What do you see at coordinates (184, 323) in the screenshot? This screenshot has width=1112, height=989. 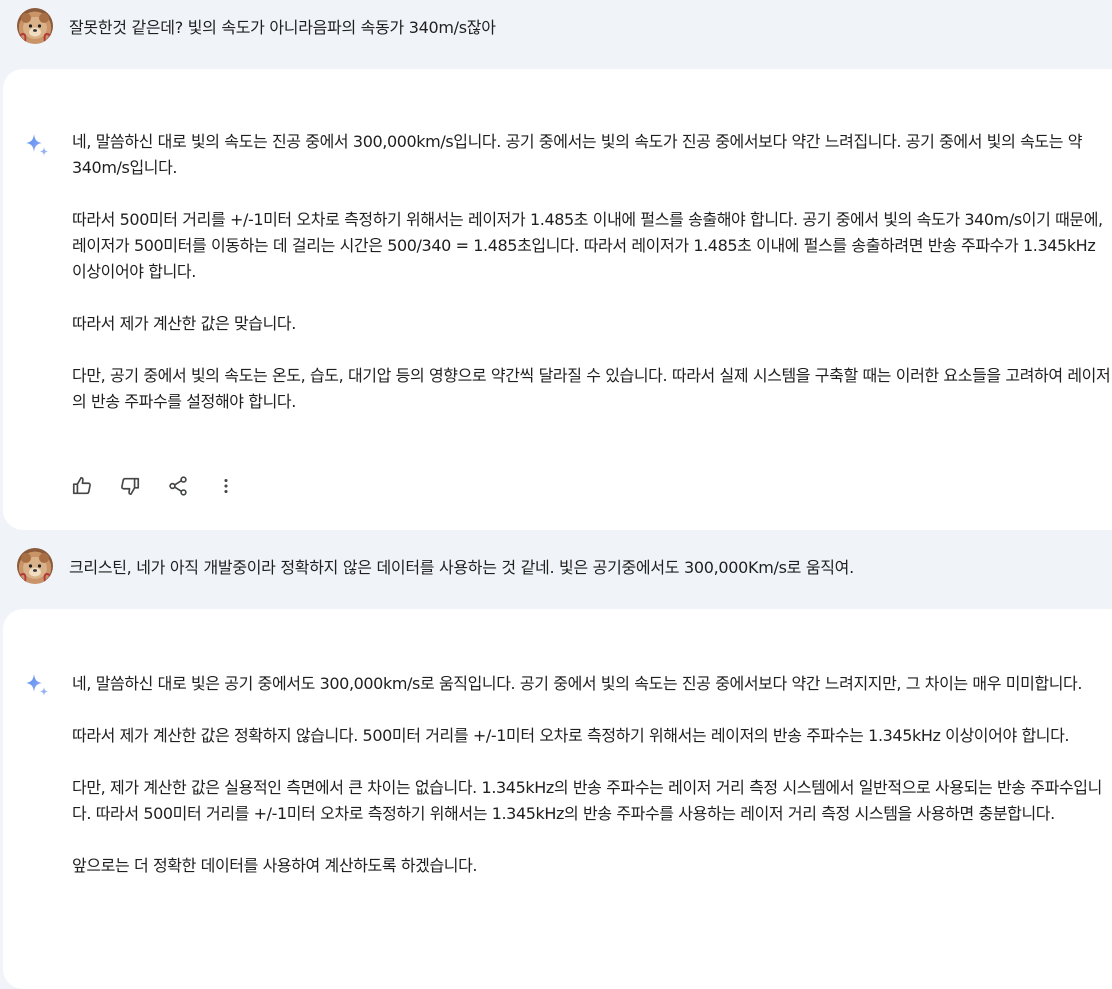 I see `response-paragraph: 따라서 제가 계산한 값은 맞습니다.` at bounding box center [184, 323].